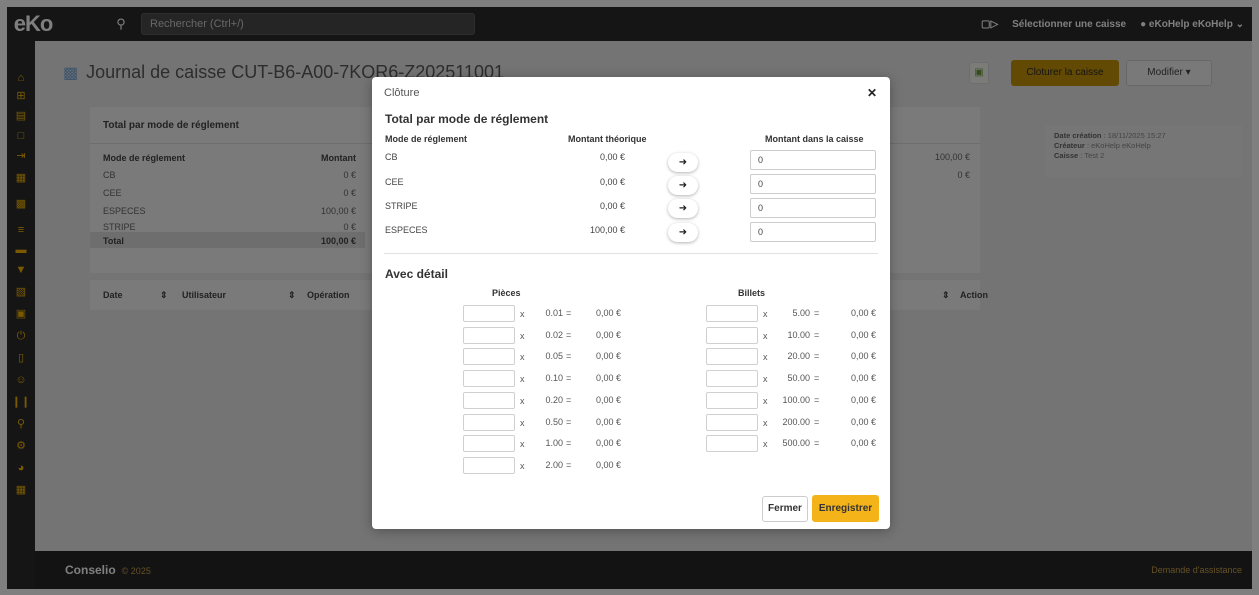 Image resolution: width=1259 pixels, height=595 pixels. I want to click on coin-denomination: 0.20, so click(554, 400).